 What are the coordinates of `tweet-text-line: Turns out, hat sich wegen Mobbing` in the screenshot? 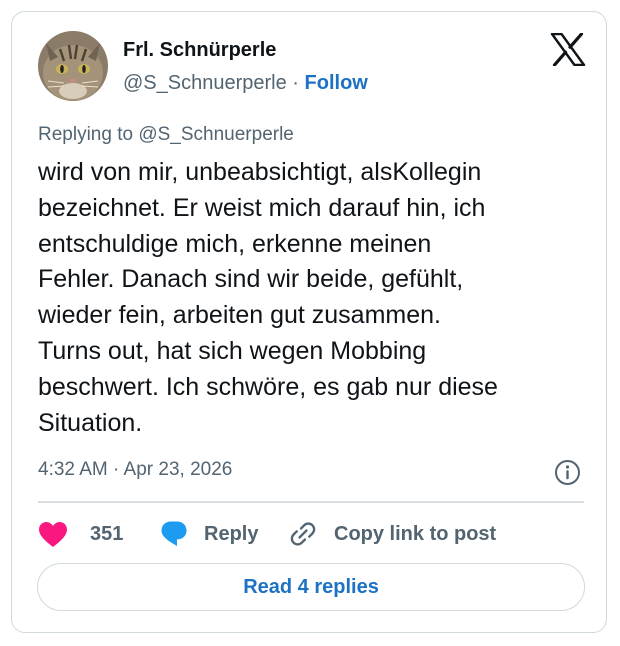 It's located at (232, 350).